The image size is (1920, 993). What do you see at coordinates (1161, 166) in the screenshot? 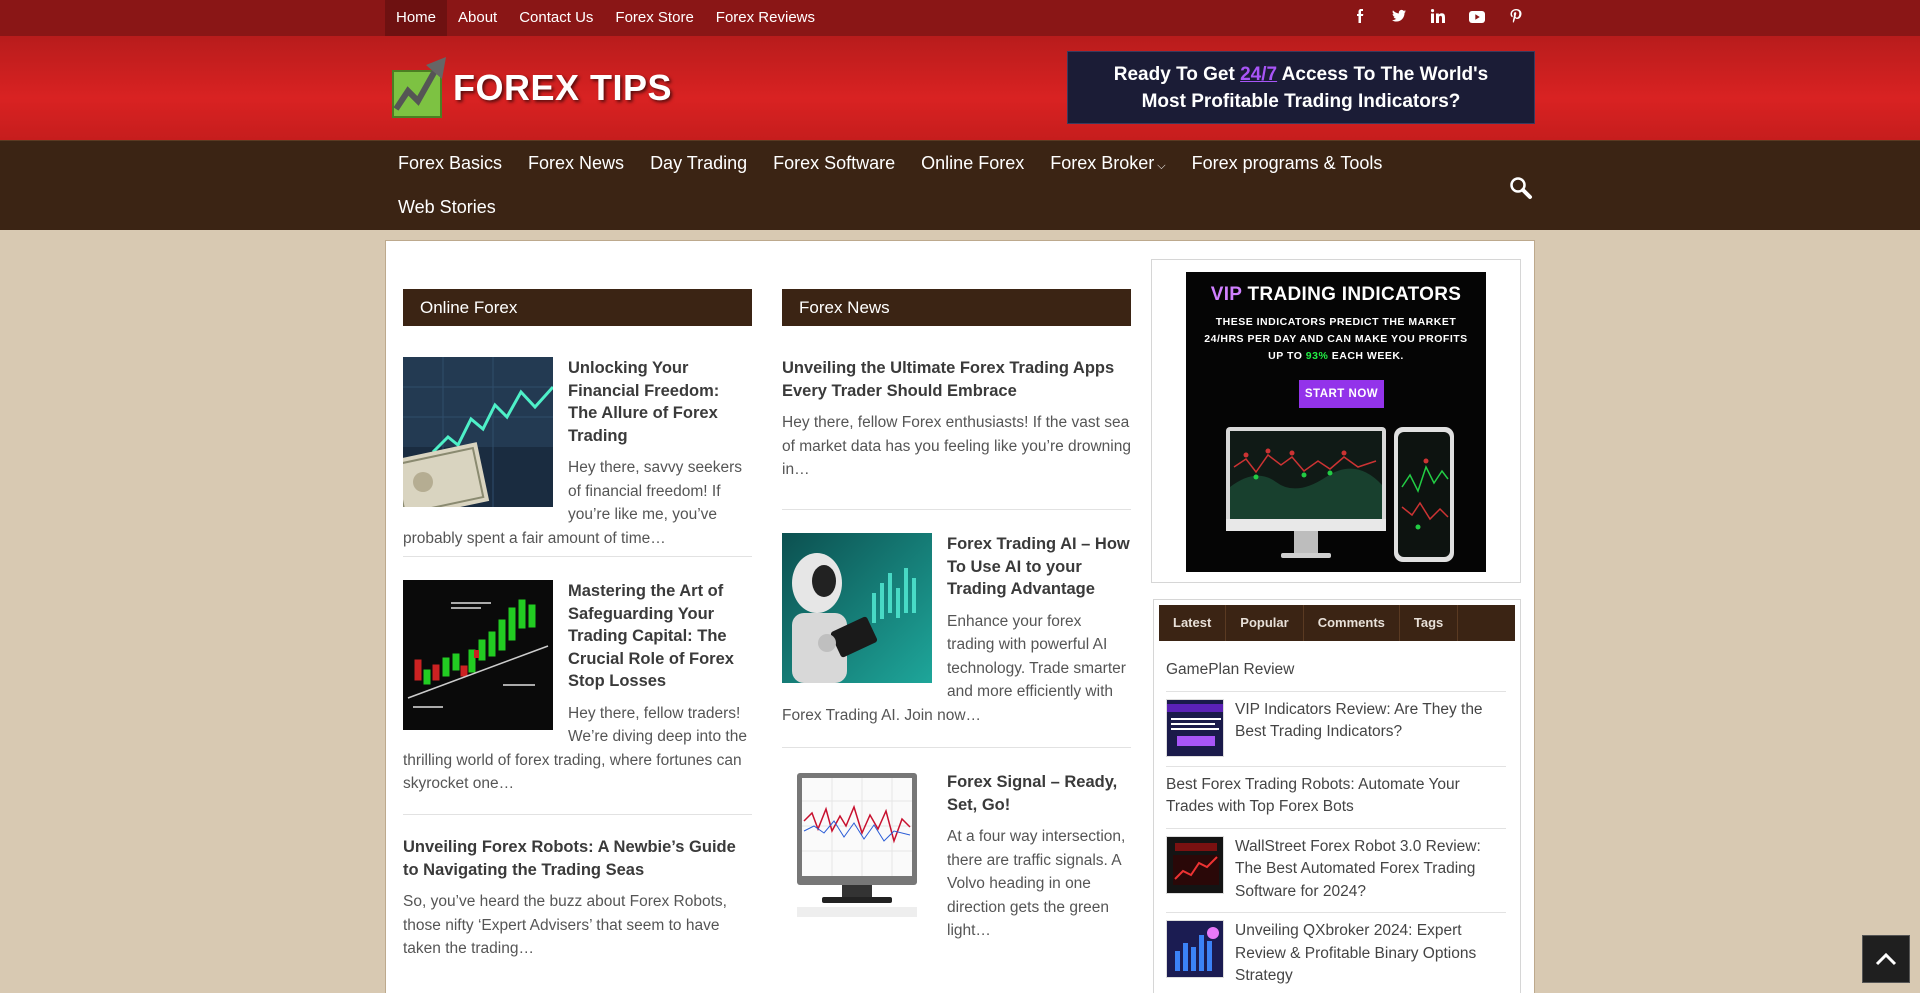
I see `chevron-down-icon: ⌵` at bounding box center [1161, 166].